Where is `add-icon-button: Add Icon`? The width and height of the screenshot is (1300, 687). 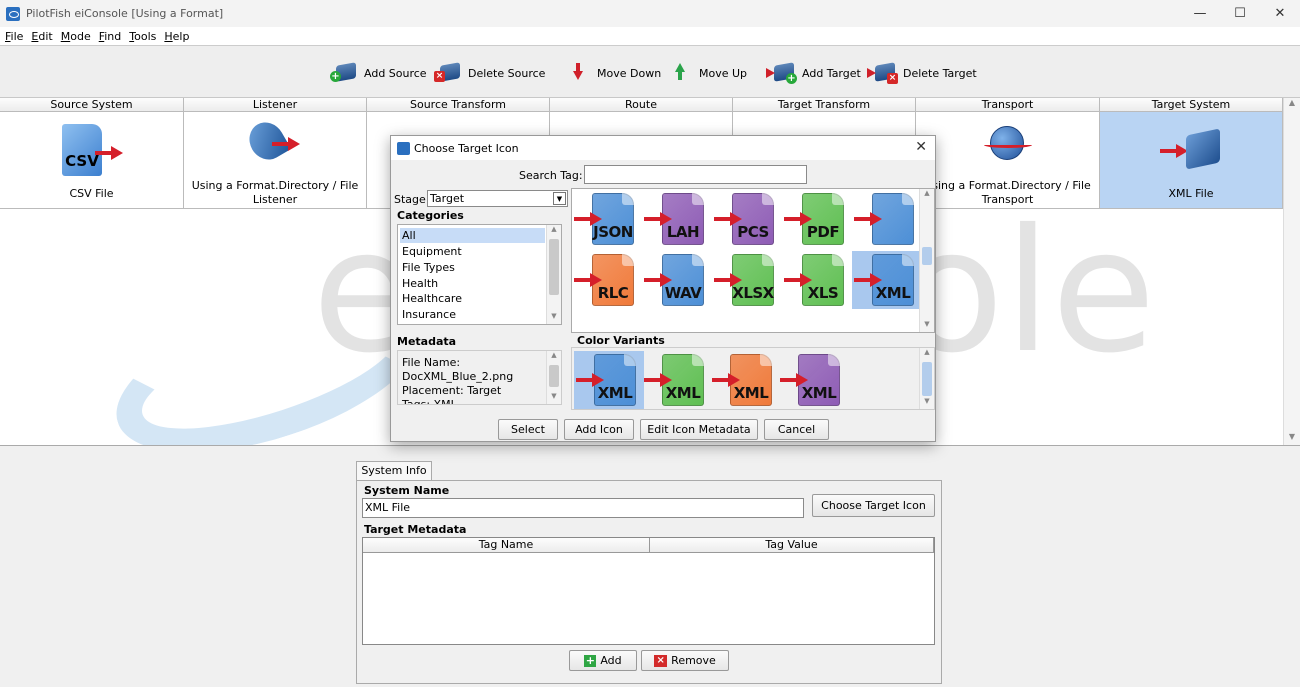
add-icon-button: Add Icon is located at coordinates (599, 429).